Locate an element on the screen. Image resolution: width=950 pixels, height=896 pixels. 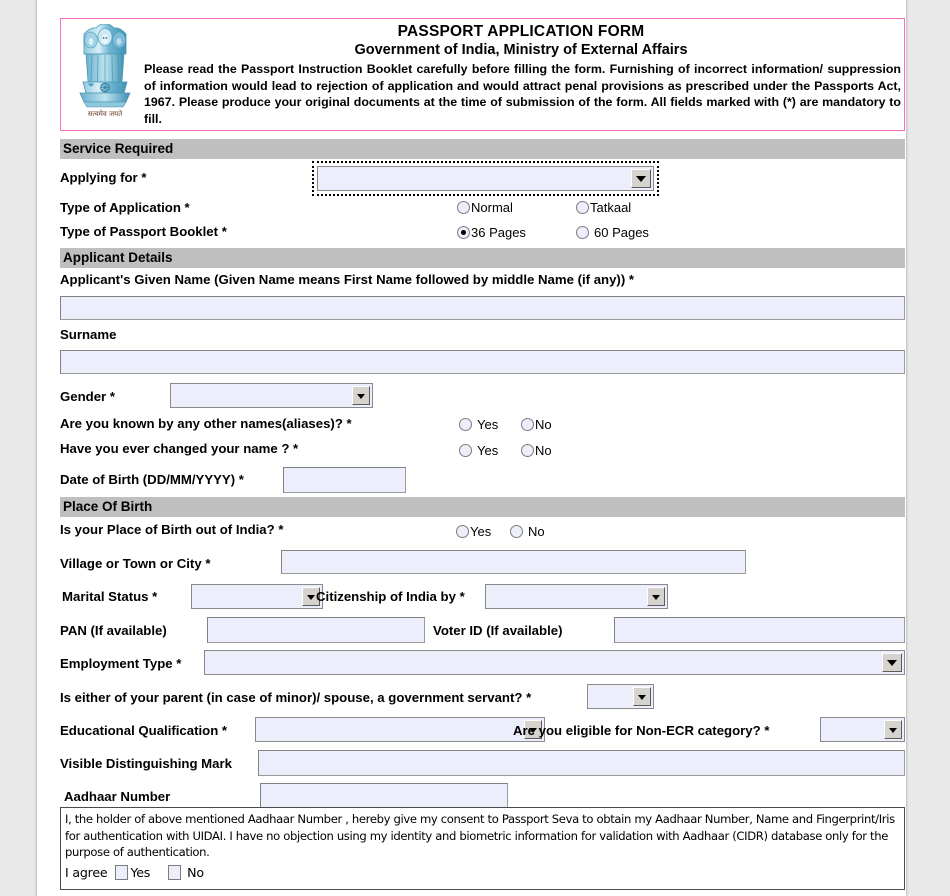
given-name-input is located at coordinates (482, 308).